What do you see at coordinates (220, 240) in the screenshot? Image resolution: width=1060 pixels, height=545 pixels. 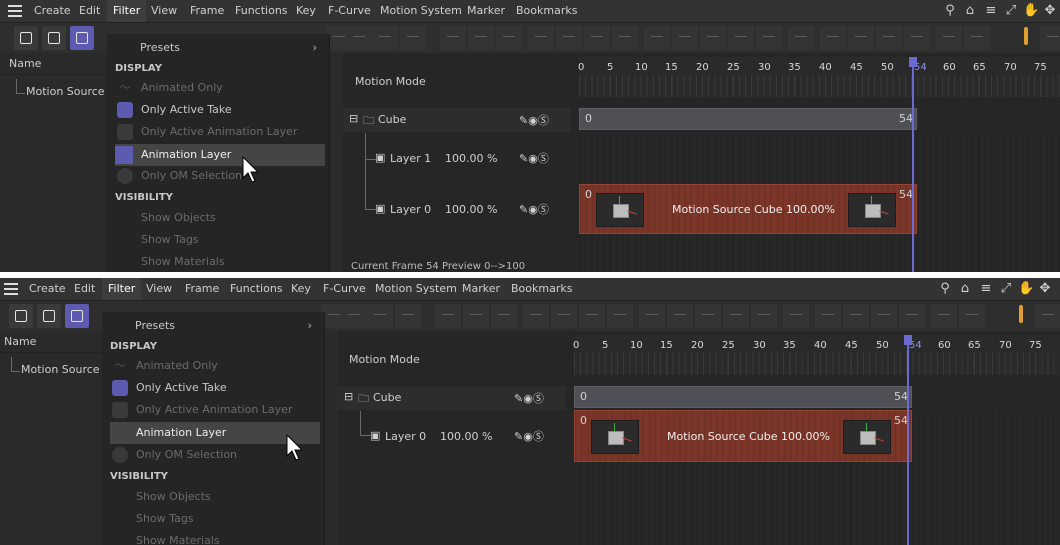 I see `show-tags-item: Show Tags` at bounding box center [220, 240].